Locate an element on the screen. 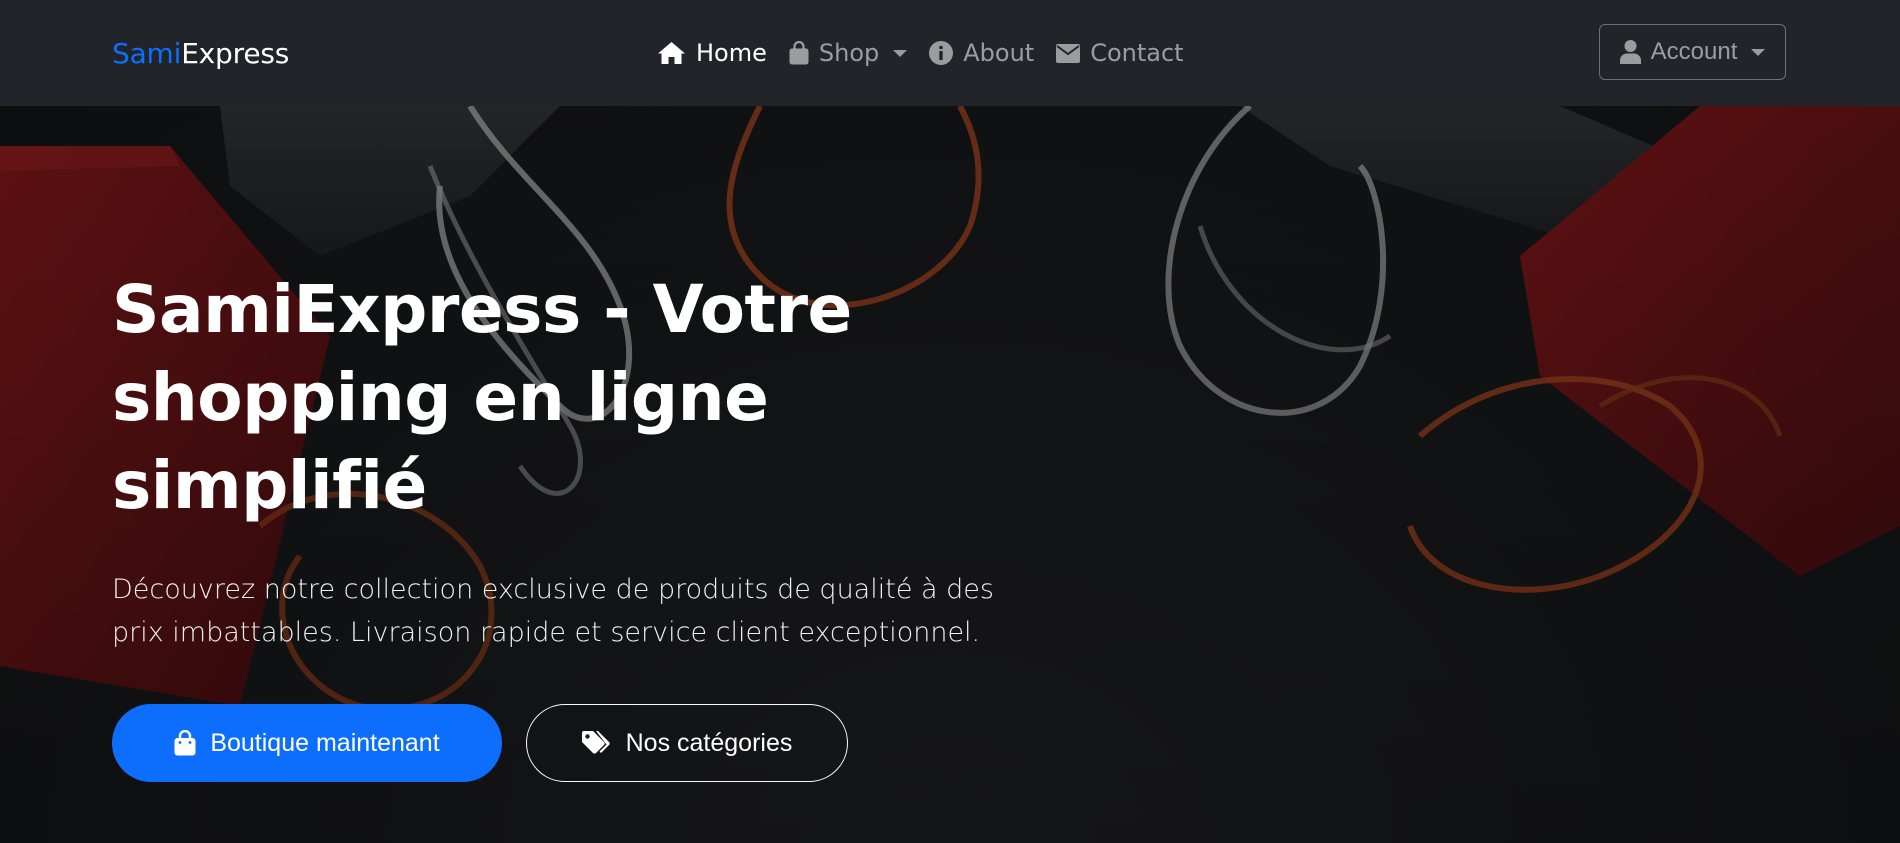 The image size is (1900, 843). brand-part-express: Express is located at coordinates (235, 53).